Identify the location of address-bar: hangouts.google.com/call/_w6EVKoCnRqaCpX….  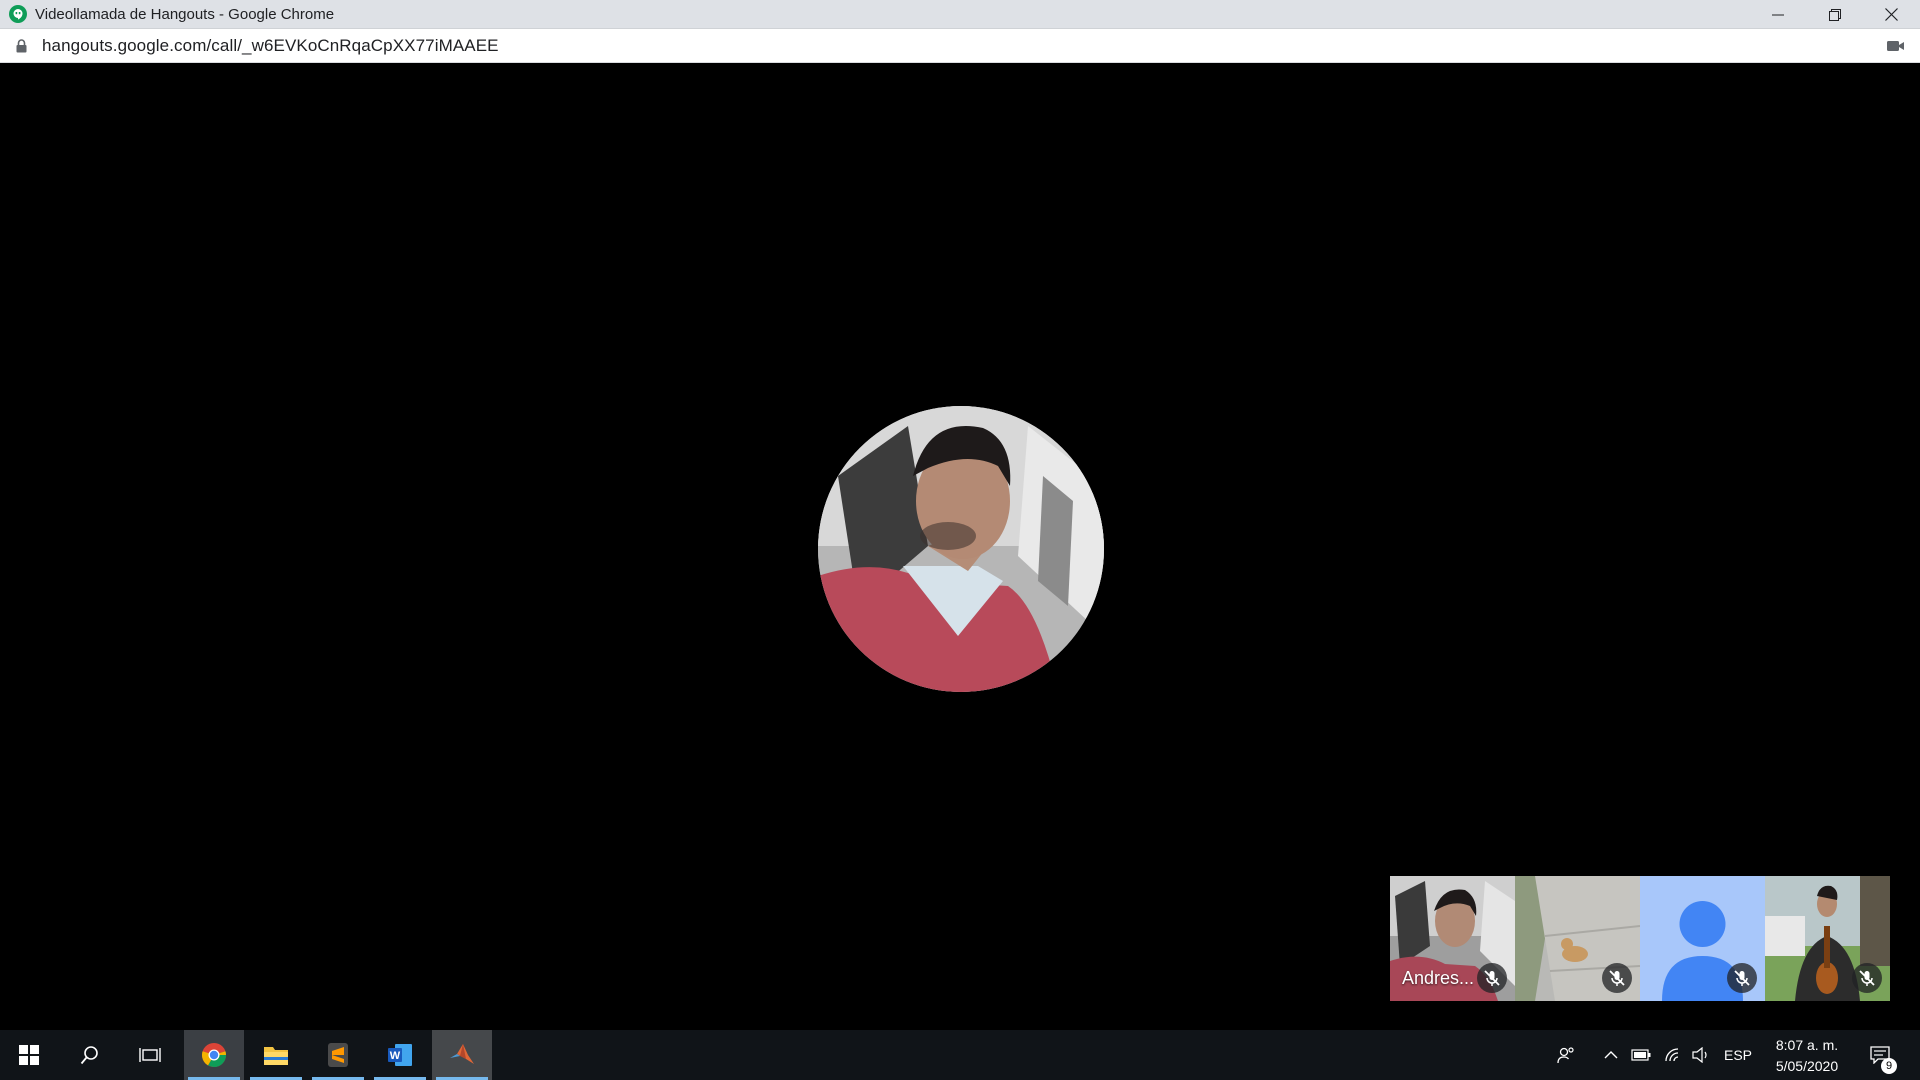
(960, 46).